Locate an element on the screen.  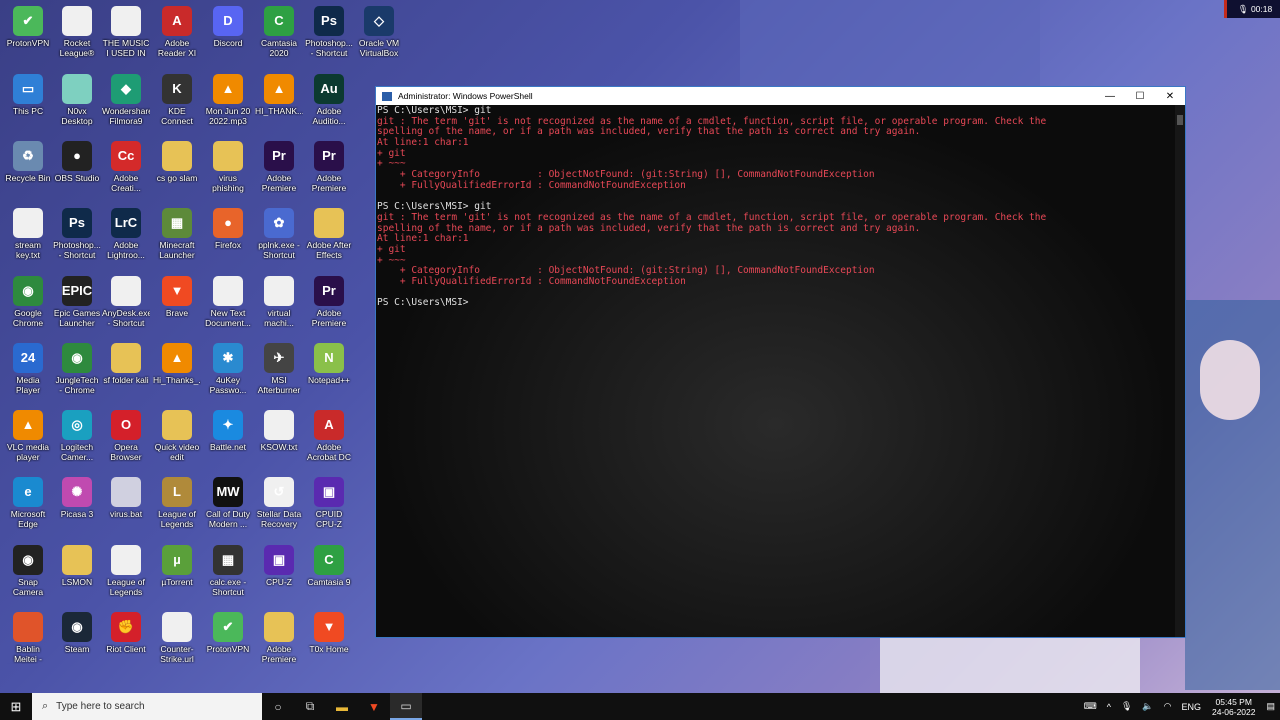
call-of-duty-icon: MW is located at coordinates (228, 492).